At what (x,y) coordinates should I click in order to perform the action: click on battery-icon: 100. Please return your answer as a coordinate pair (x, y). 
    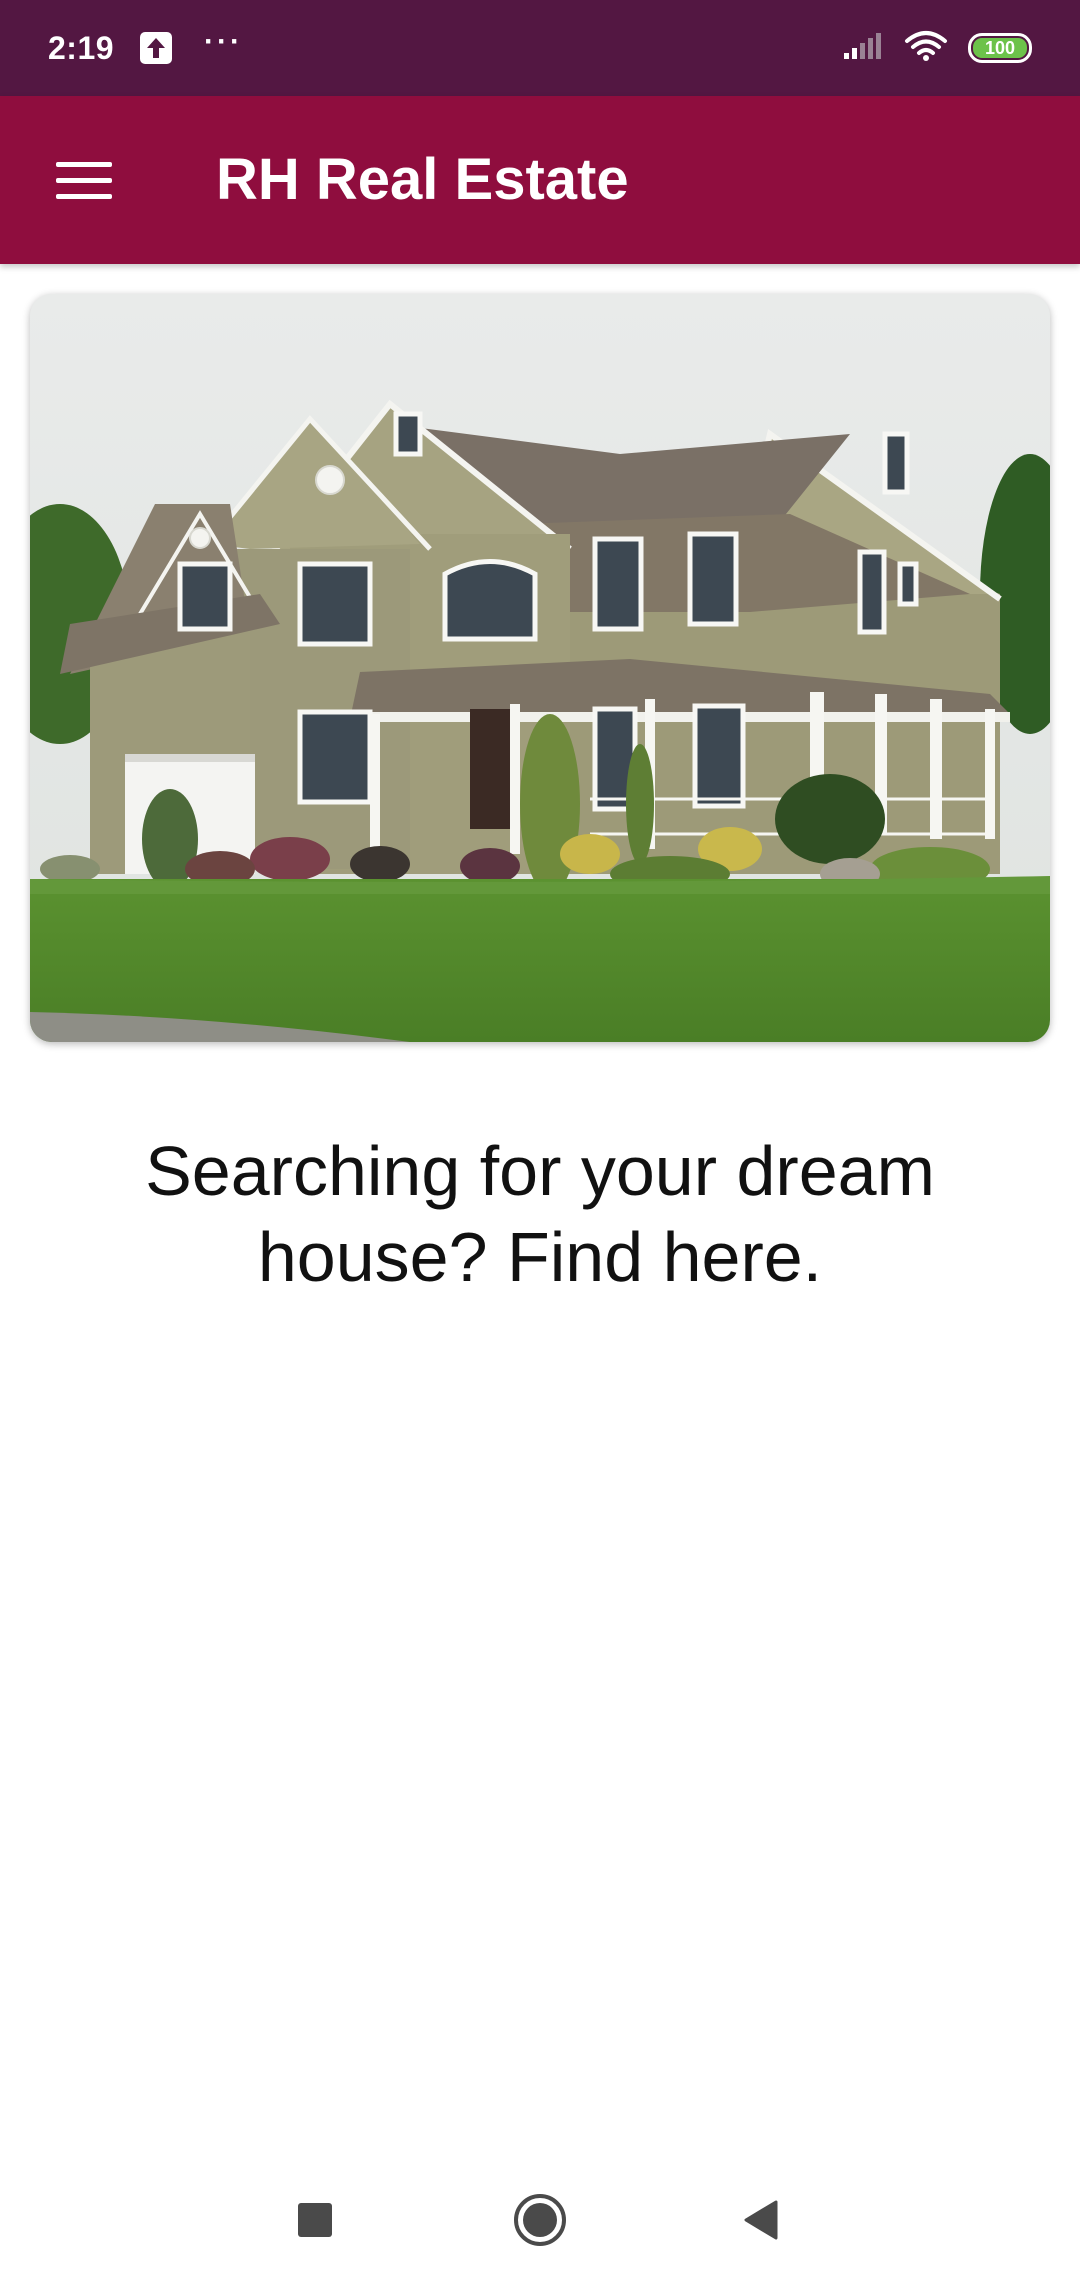
    Looking at the image, I should click on (1000, 48).